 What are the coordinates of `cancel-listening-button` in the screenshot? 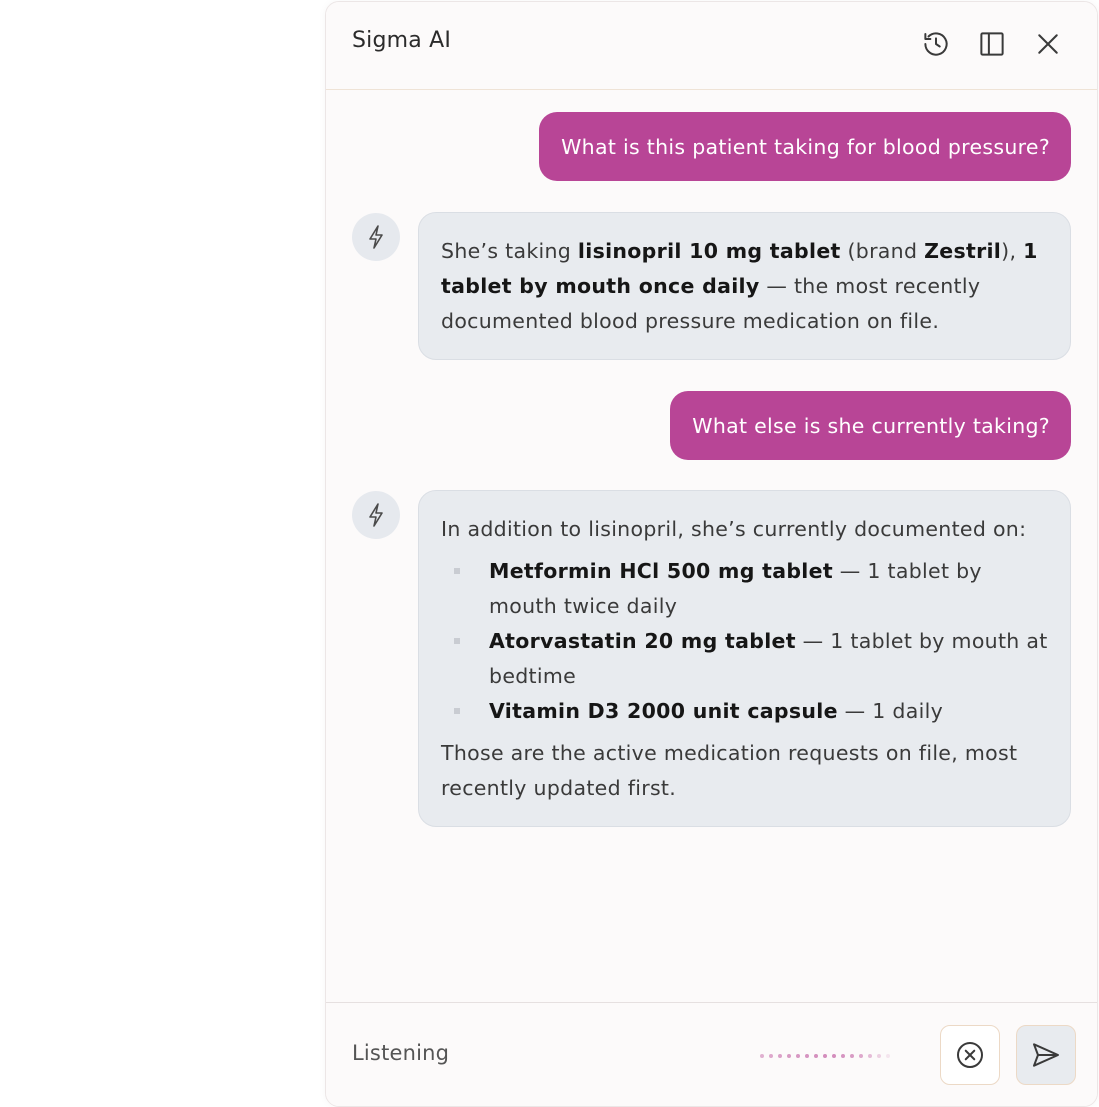 It's located at (970, 1055).